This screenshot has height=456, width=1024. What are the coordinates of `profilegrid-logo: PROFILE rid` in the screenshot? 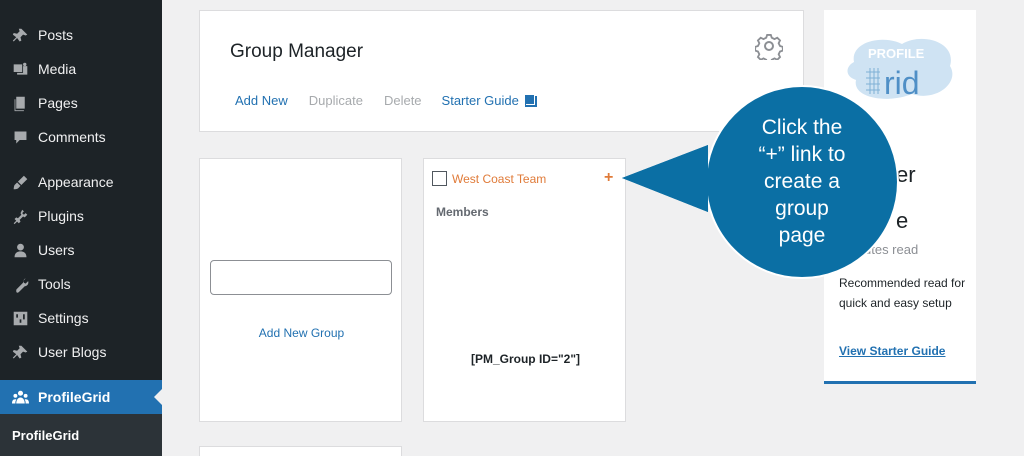 It's located at (900, 69).